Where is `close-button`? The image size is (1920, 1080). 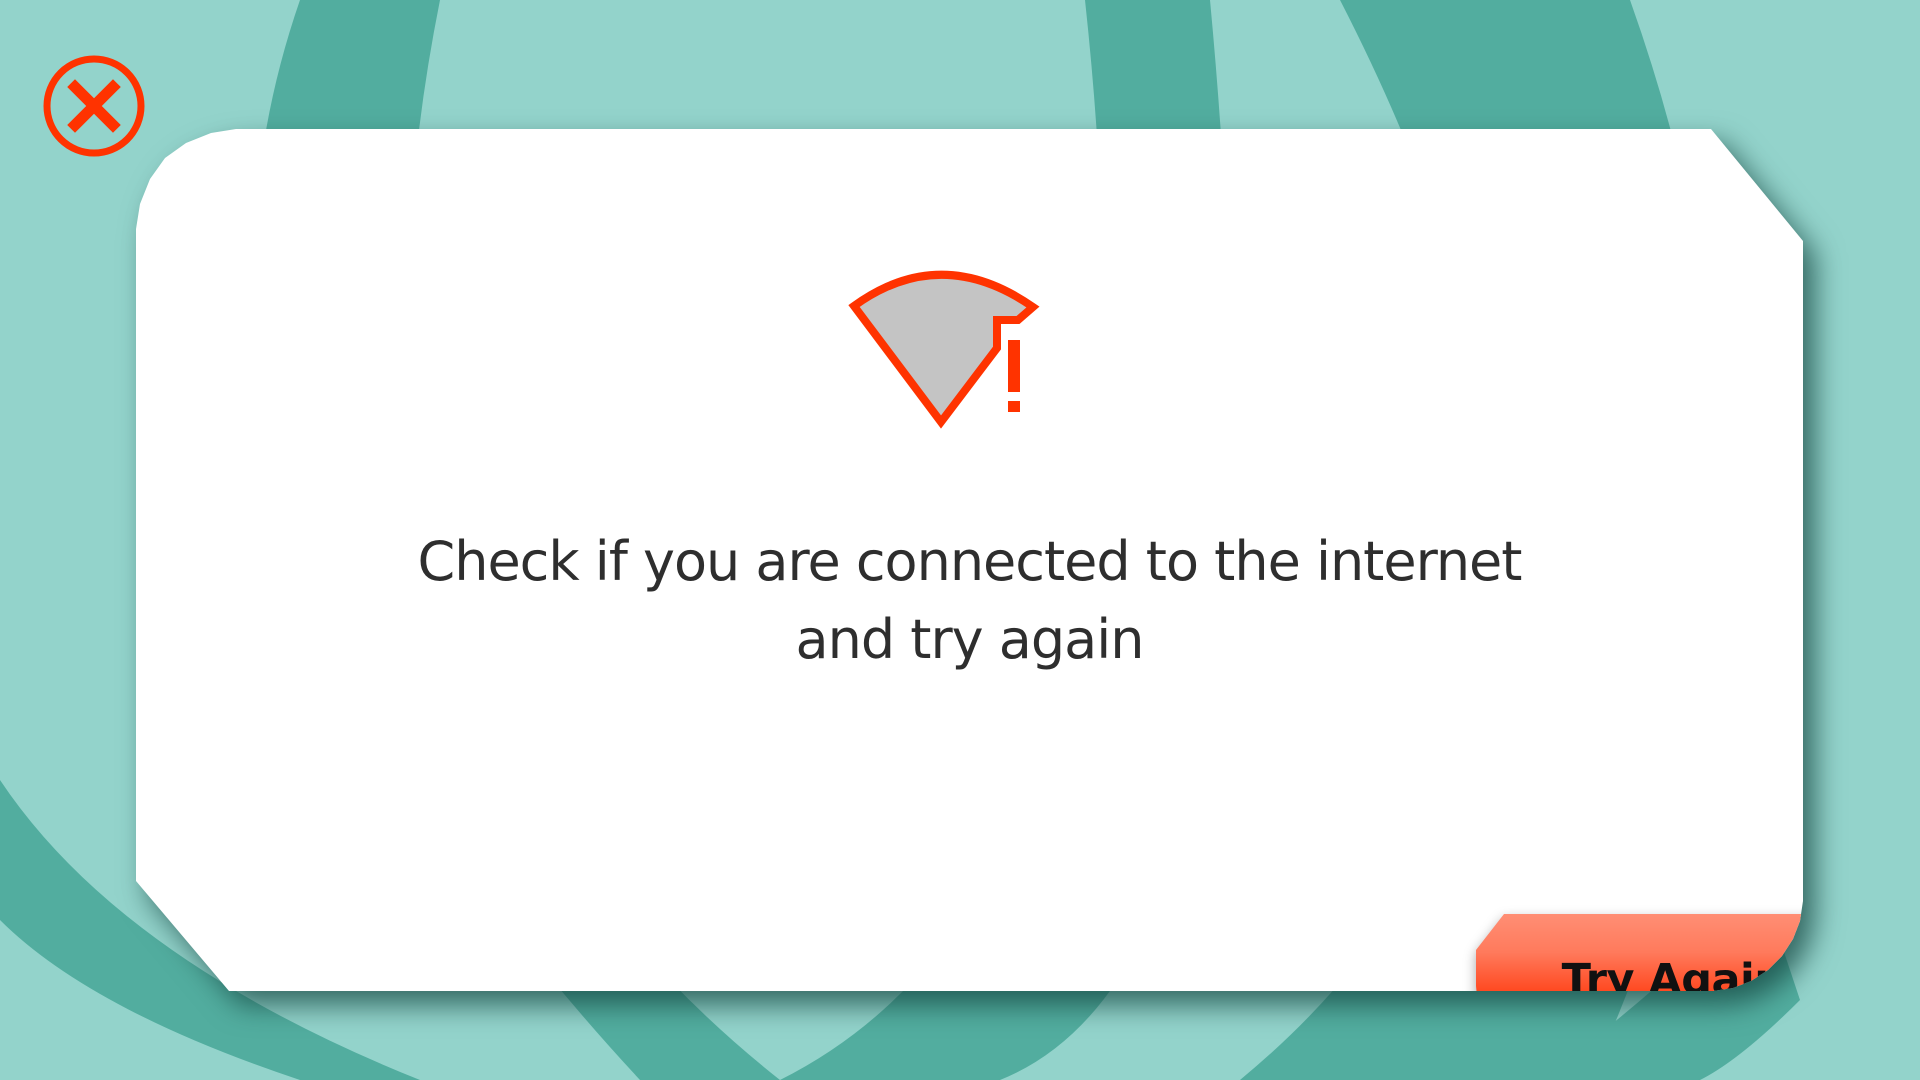
close-button is located at coordinates (94, 106).